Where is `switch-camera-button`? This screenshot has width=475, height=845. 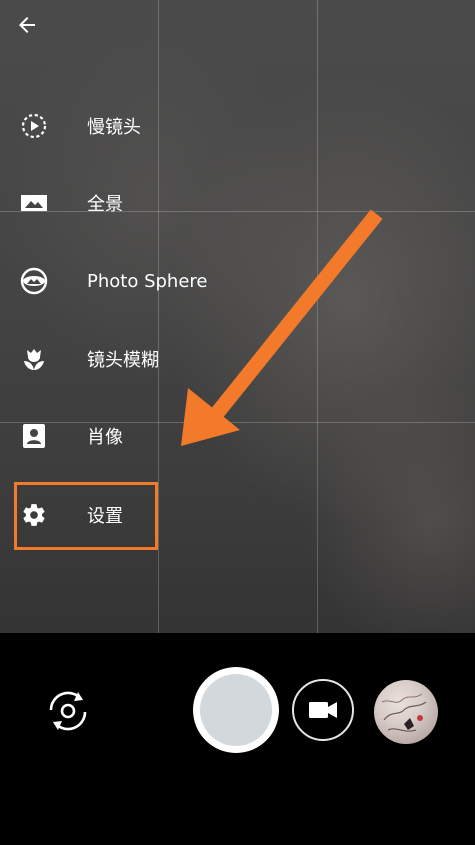 switch-camera-button is located at coordinates (68, 711).